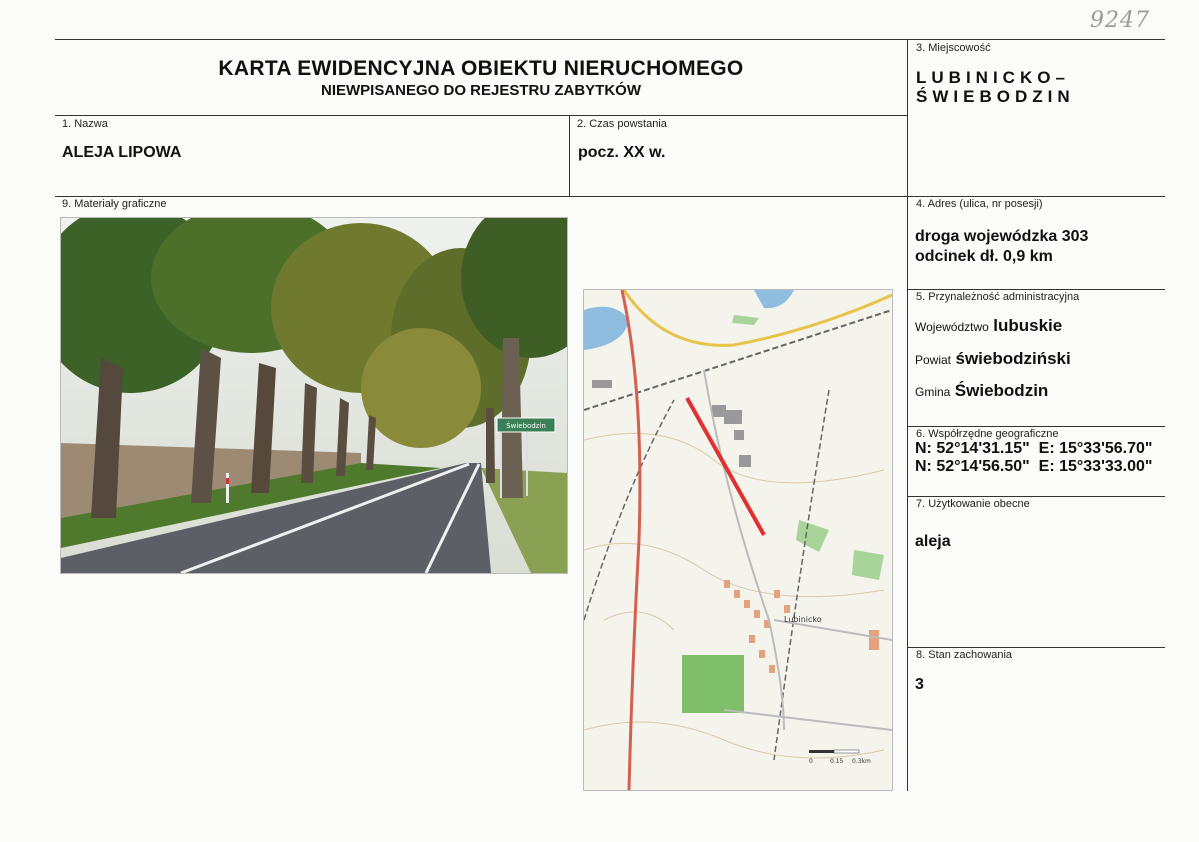  Describe the element at coordinates (1001, 390) in the screenshot. I see `commune-value: Świebodzin` at that location.